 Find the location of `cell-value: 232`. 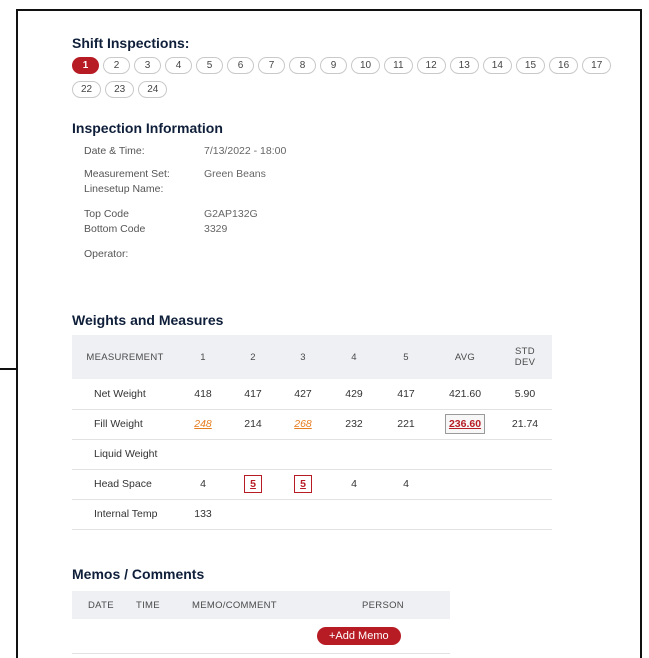

cell-value: 232 is located at coordinates (354, 424).